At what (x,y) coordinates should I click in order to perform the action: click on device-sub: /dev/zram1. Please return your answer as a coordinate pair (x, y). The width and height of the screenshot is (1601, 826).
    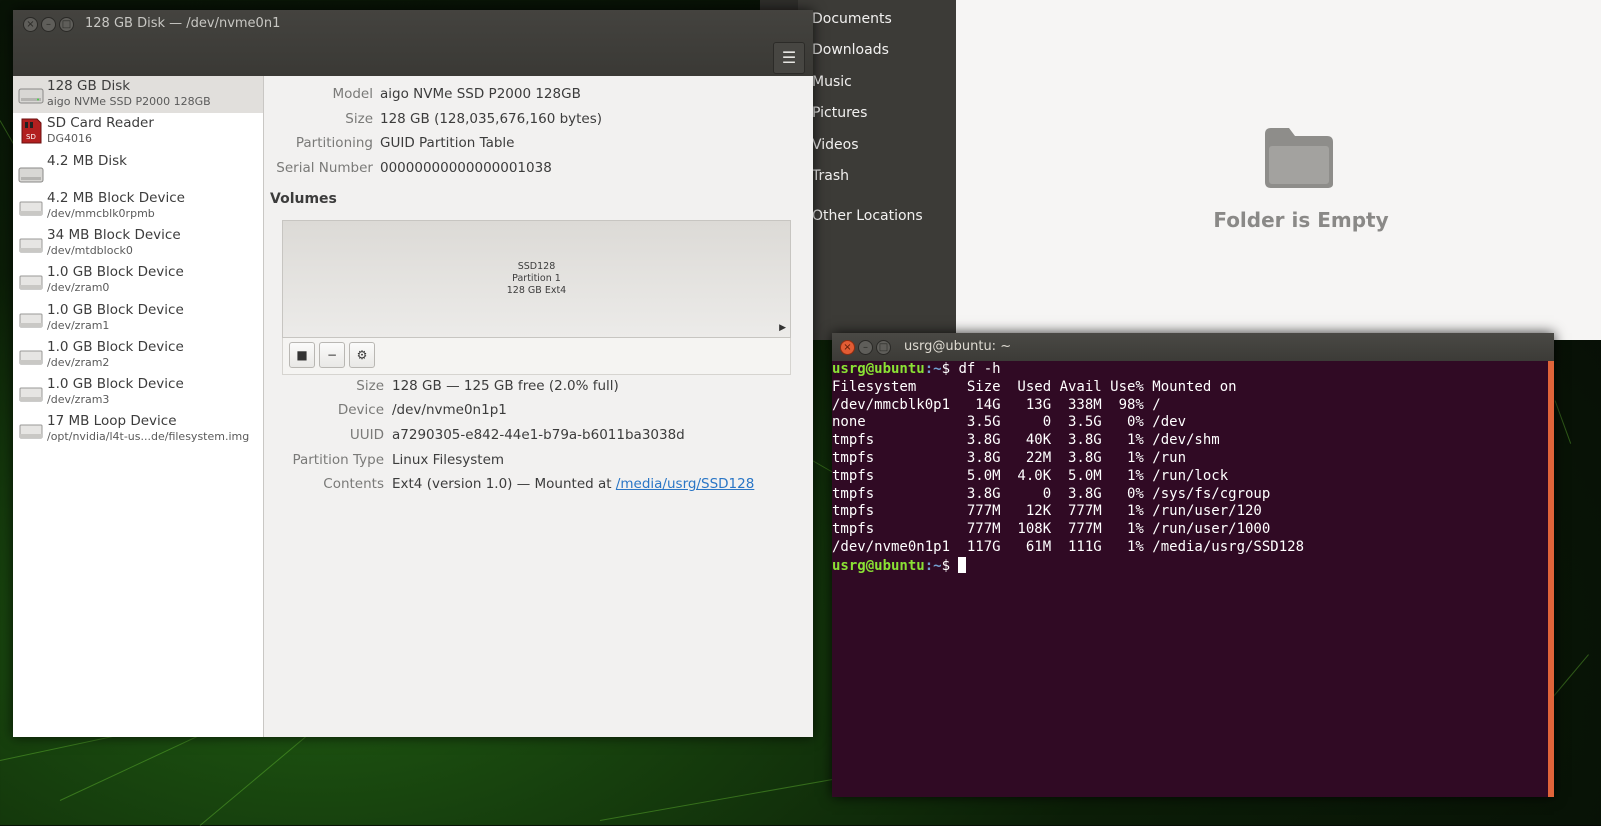
    Looking at the image, I should click on (78, 325).